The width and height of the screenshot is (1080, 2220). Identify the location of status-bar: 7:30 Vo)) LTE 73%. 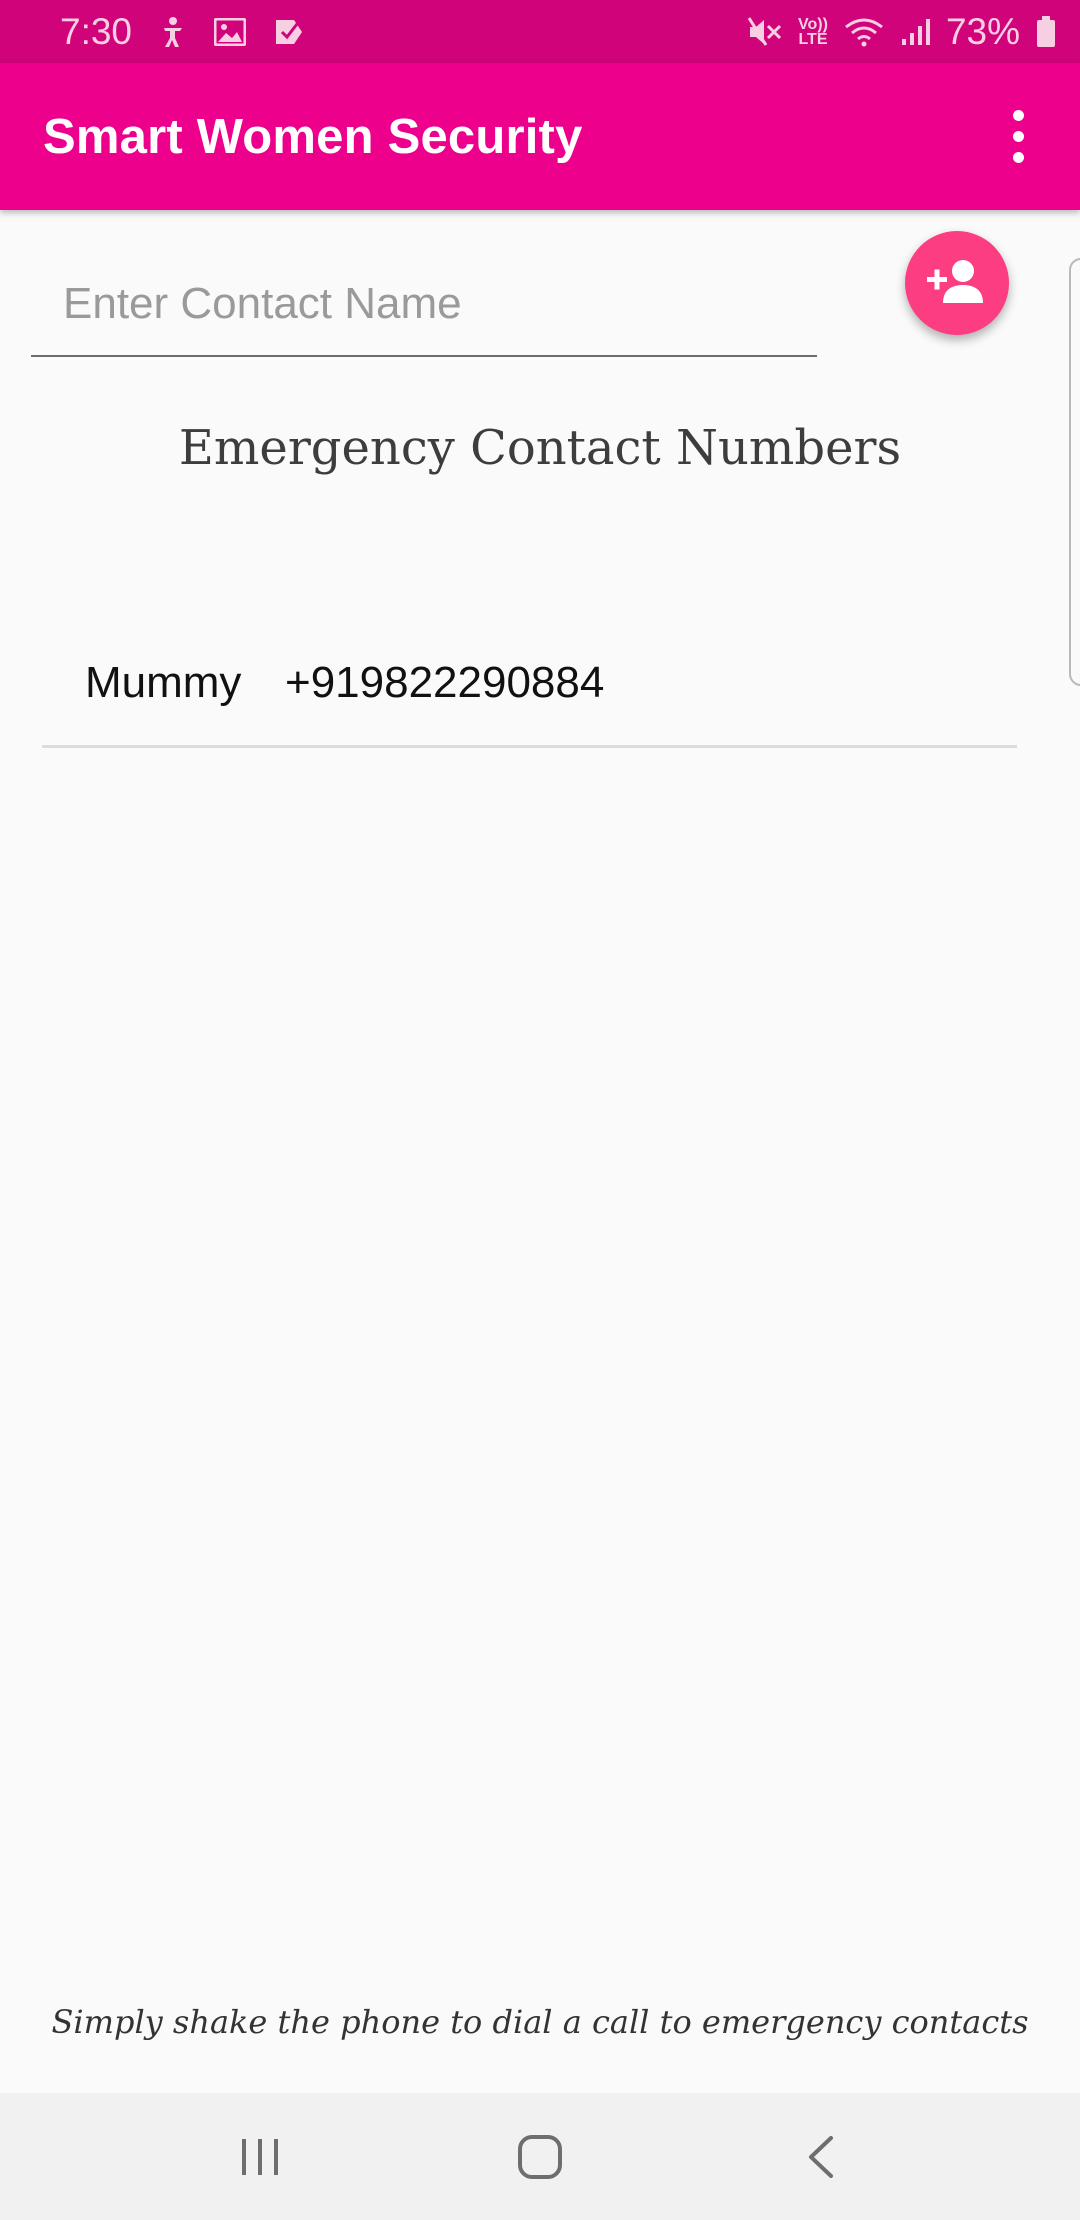
(540, 31).